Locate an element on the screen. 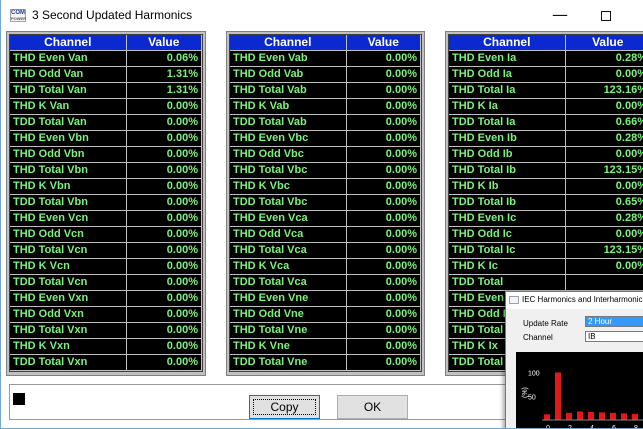  table-row: THD Total Vbc 0.00% is located at coordinates (325, 170).